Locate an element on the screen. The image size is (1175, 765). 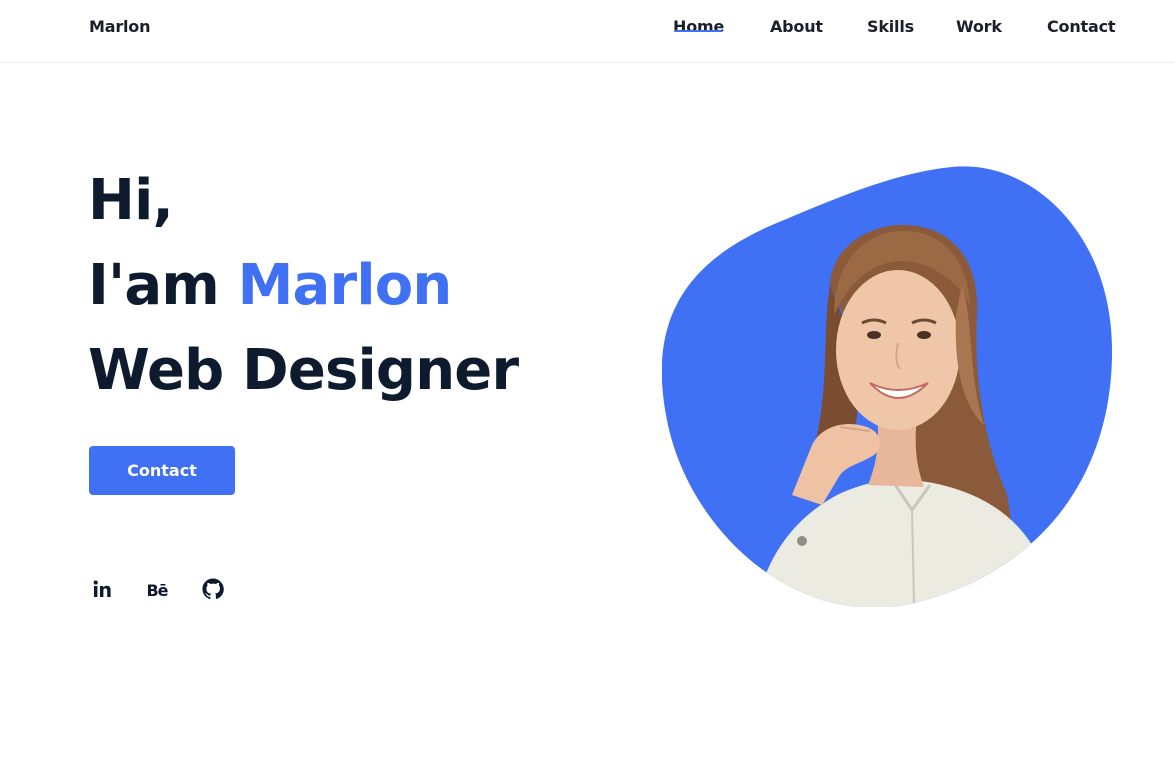
brand-logo-link: Marlon is located at coordinates (119, 26).